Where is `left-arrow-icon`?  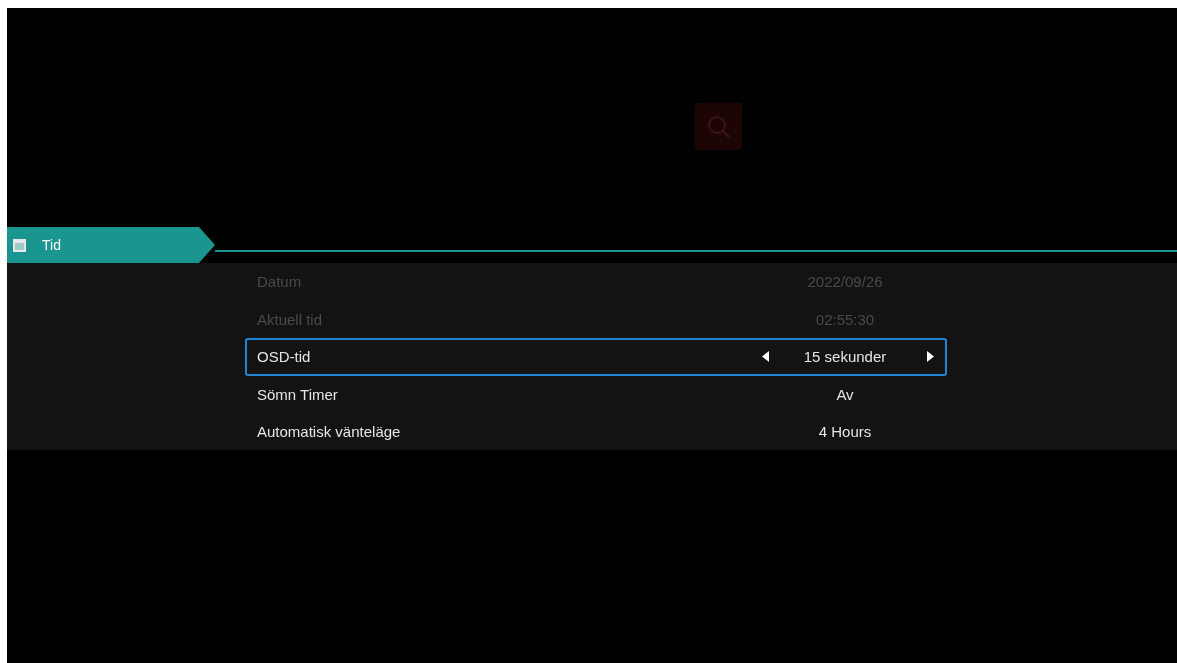 left-arrow-icon is located at coordinates (765, 357).